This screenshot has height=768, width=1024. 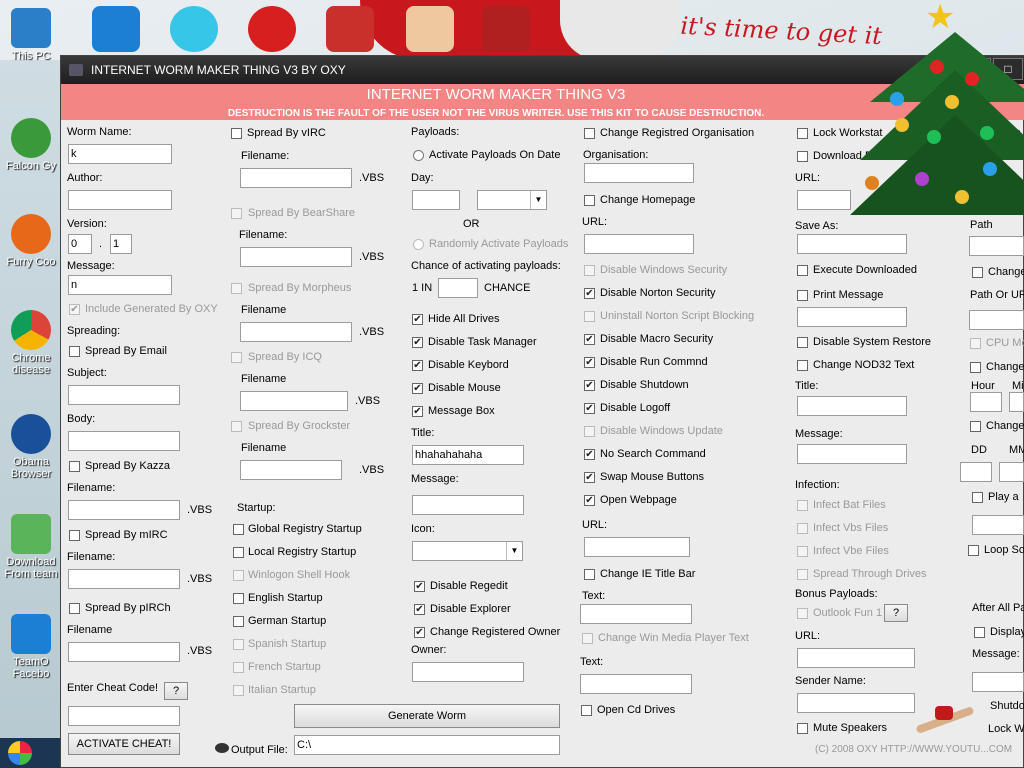 I want to click on webpage-url-input, so click(x=637, y=547).